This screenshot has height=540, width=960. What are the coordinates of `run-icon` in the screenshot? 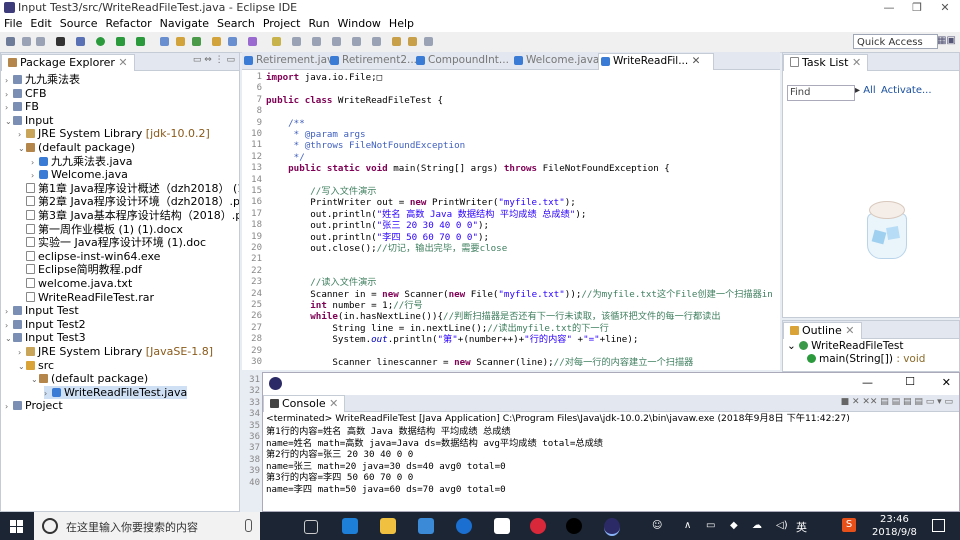 It's located at (100, 41).